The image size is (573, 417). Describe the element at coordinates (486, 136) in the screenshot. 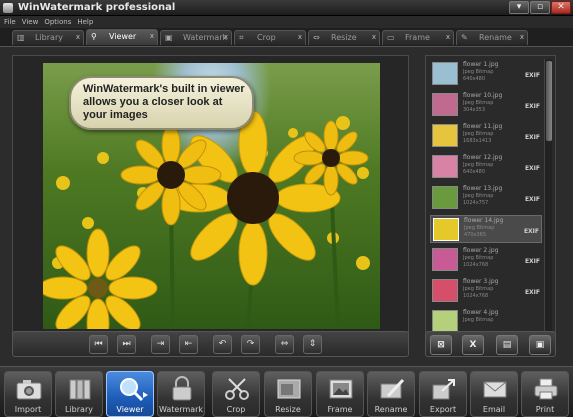

I see `list-item: flower 11.jpg Jpeg Bitmap 1683x1413 EXIF` at that location.